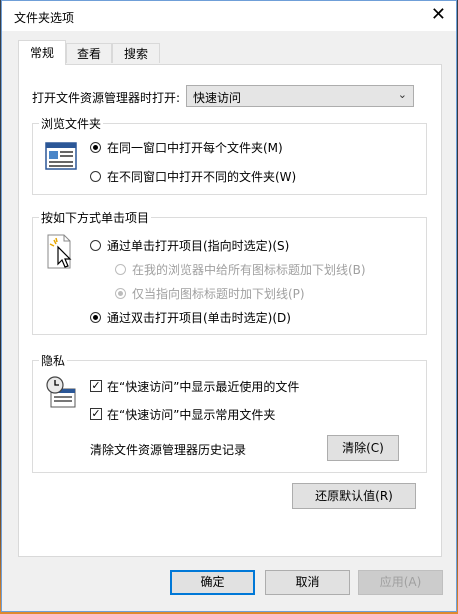 The width and height of the screenshot is (458, 614). What do you see at coordinates (44, 18) in the screenshot?
I see `window-title: 文件夹选项` at bounding box center [44, 18].